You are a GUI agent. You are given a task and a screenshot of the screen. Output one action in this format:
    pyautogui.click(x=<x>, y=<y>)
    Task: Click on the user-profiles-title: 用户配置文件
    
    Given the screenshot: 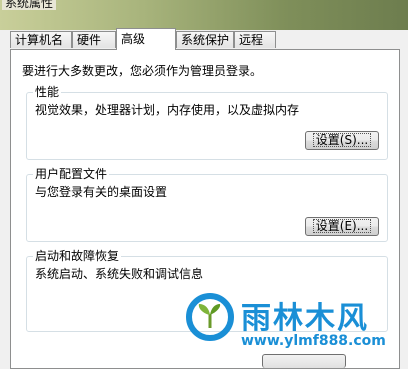 What is the action you would take?
    pyautogui.click(x=71, y=174)
    